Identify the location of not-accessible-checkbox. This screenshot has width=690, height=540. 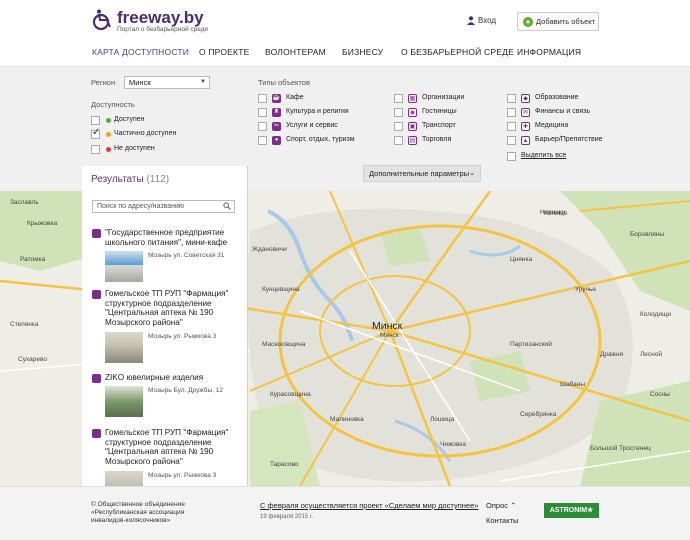
(95, 149).